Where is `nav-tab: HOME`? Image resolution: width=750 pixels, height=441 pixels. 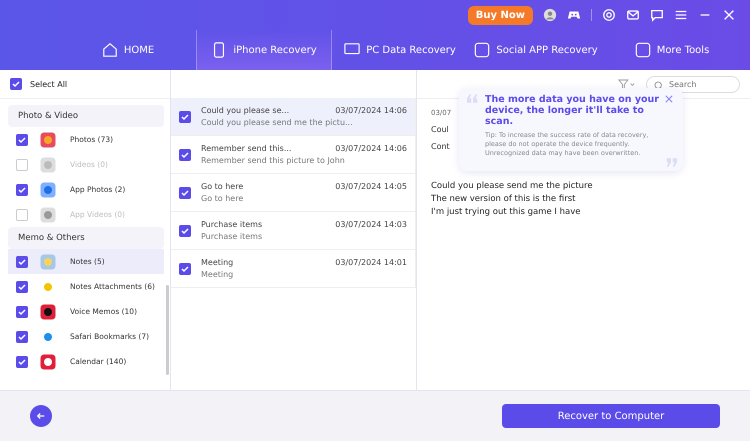
nav-tab: HOME is located at coordinates (128, 50).